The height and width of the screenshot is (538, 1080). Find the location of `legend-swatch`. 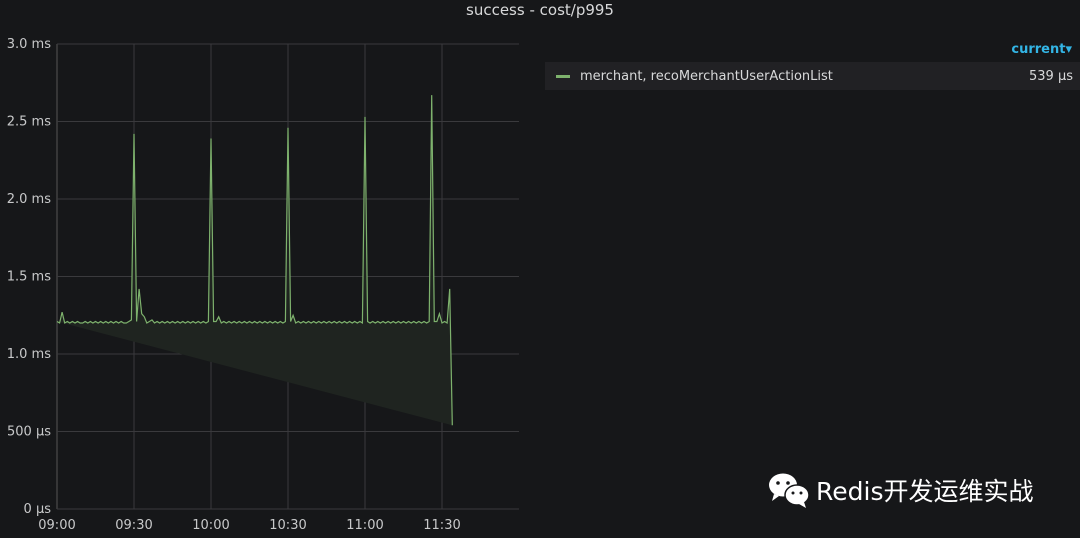

legend-swatch is located at coordinates (563, 76).